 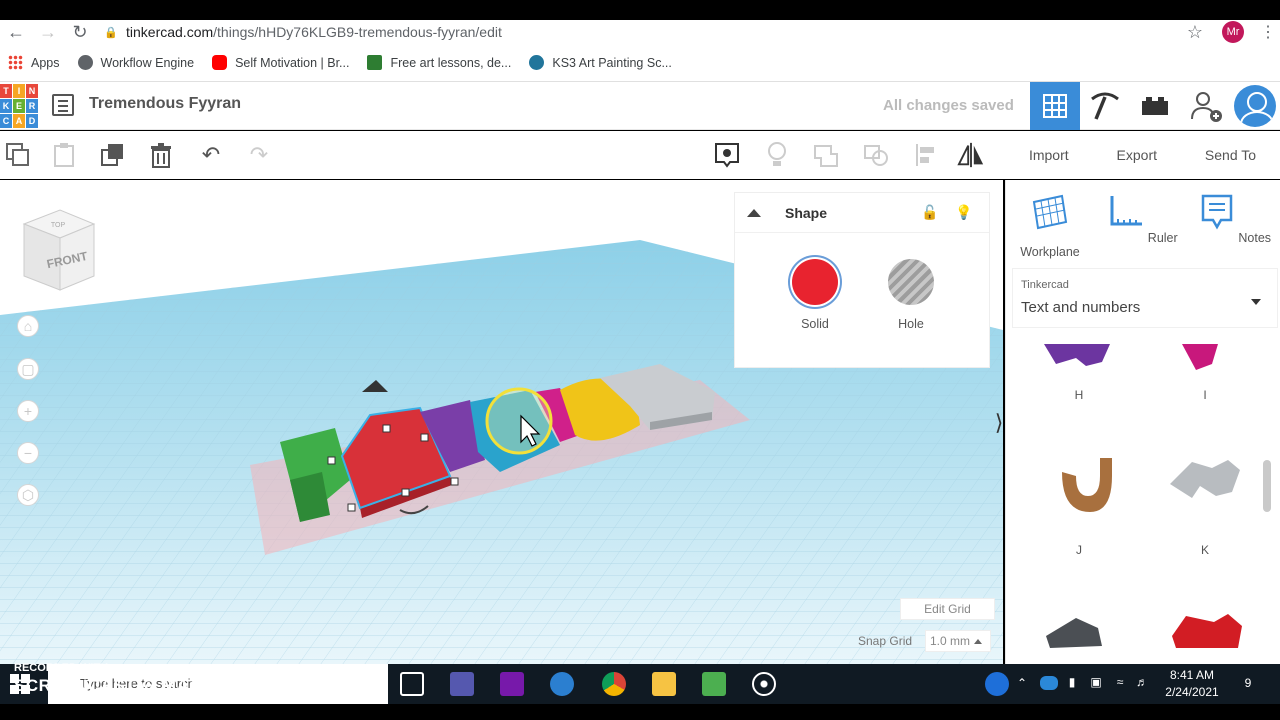 What do you see at coordinates (947, 609) in the screenshot?
I see `edit-grid-button: Edit Grid` at bounding box center [947, 609].